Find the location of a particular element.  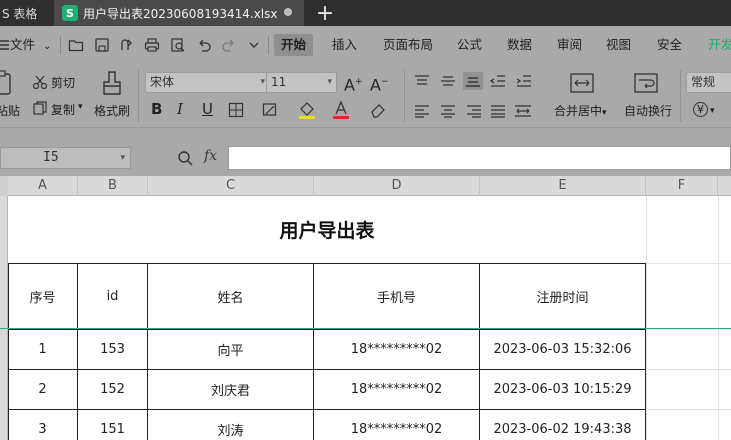

menu-tab-start: 开始 is located at coordinates (294, 45).